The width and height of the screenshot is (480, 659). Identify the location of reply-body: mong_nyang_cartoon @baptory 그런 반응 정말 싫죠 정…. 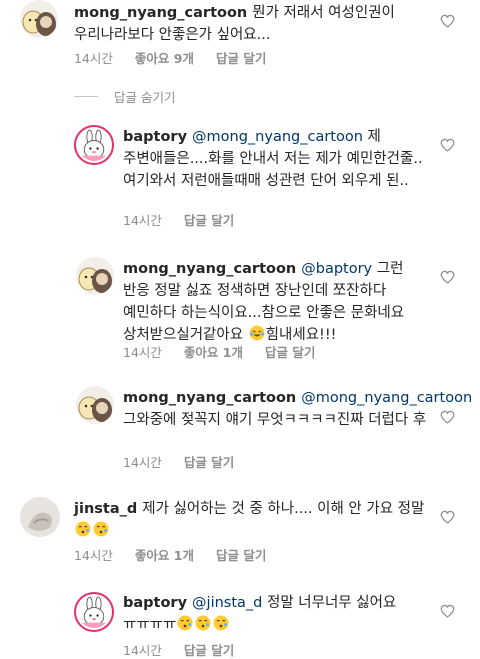
(276, 302).